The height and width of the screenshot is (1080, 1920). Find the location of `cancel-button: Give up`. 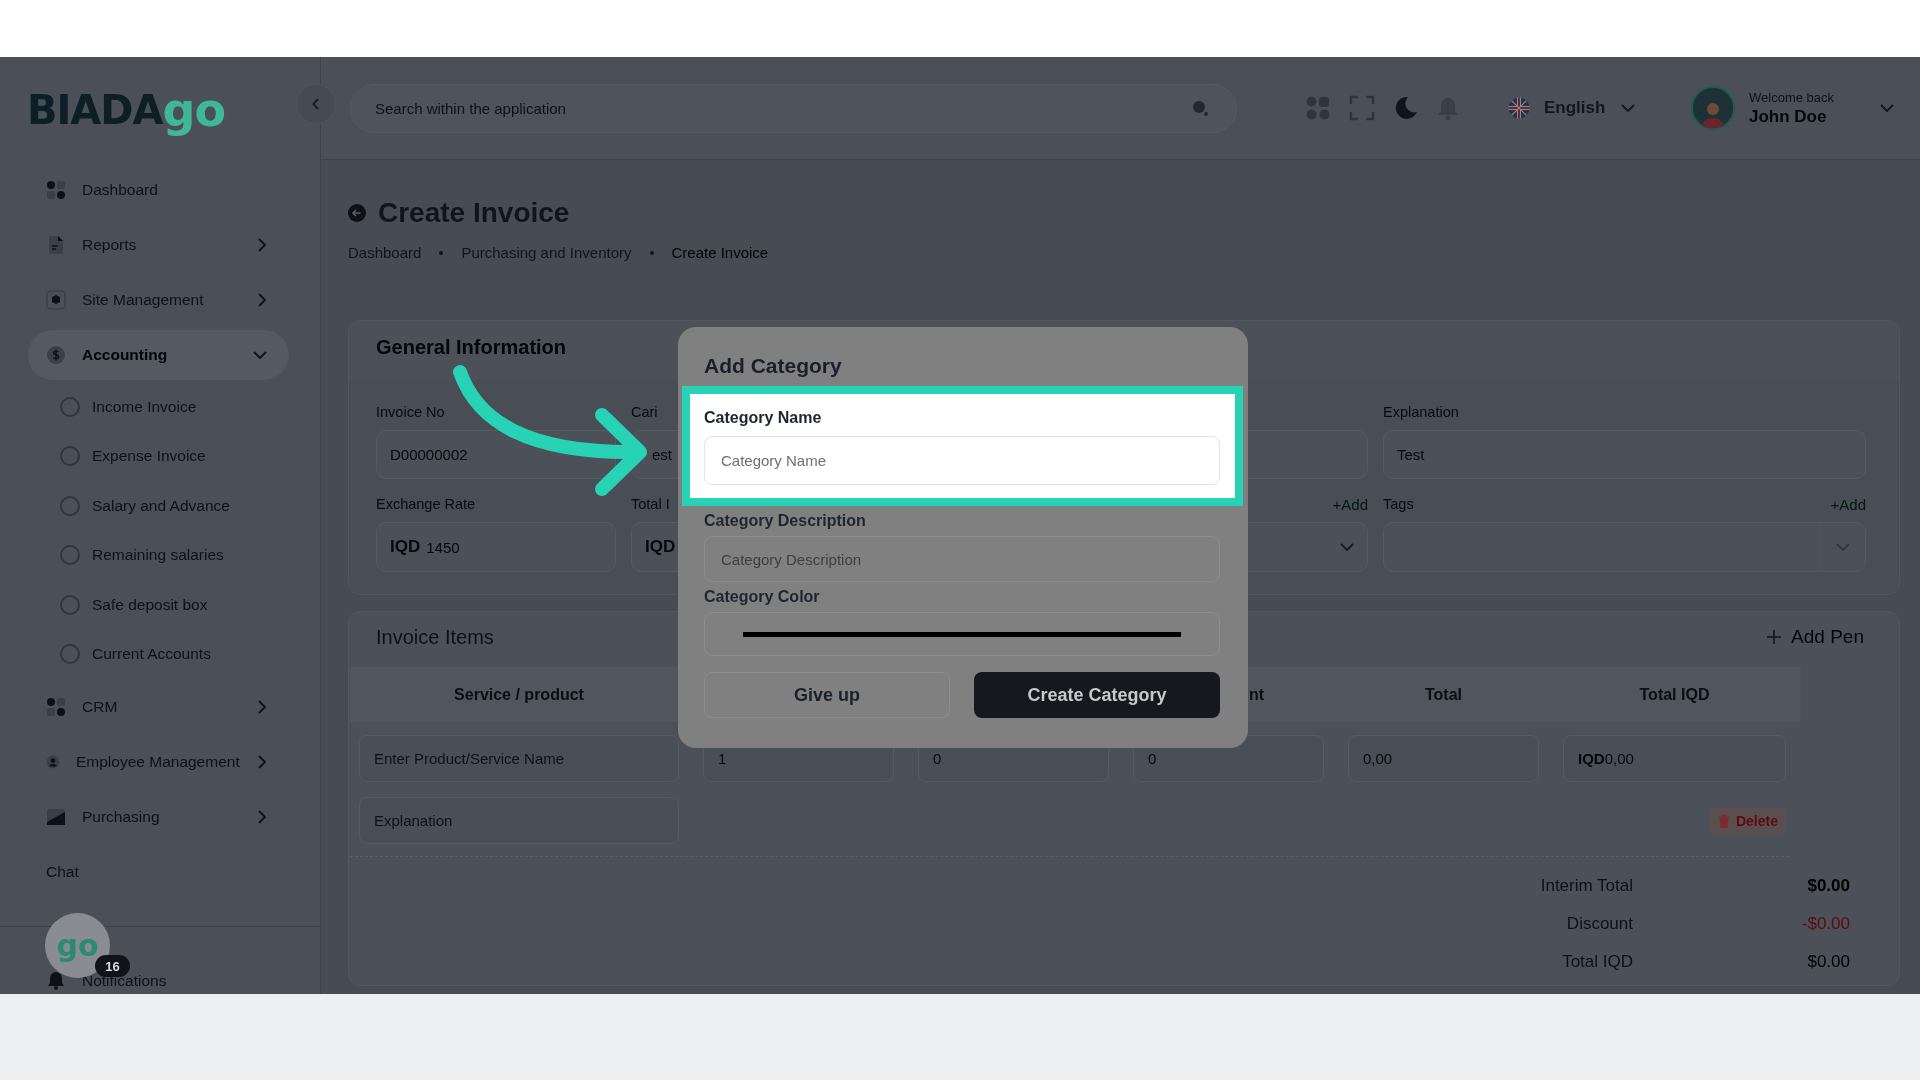

cancel-button: Give up is located at coordinates (827, 695).